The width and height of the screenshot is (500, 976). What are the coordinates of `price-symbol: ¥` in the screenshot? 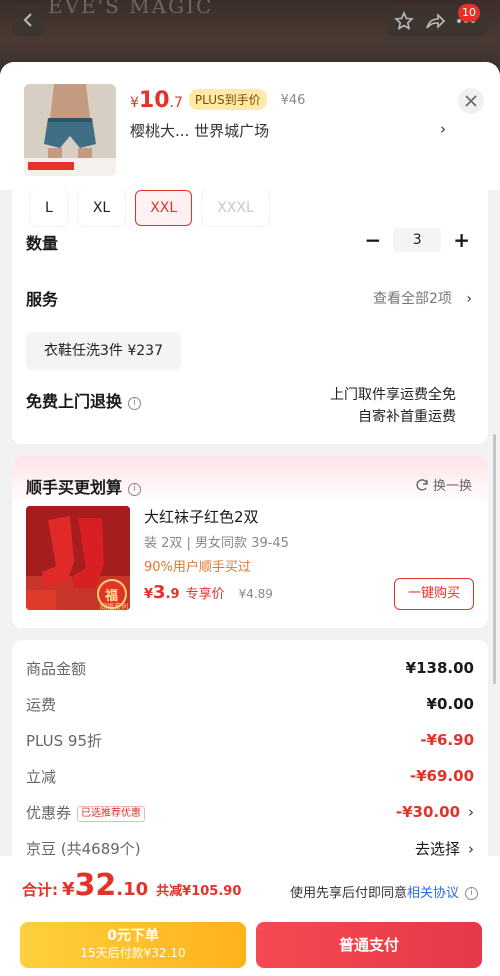 It's located at (134, 103).